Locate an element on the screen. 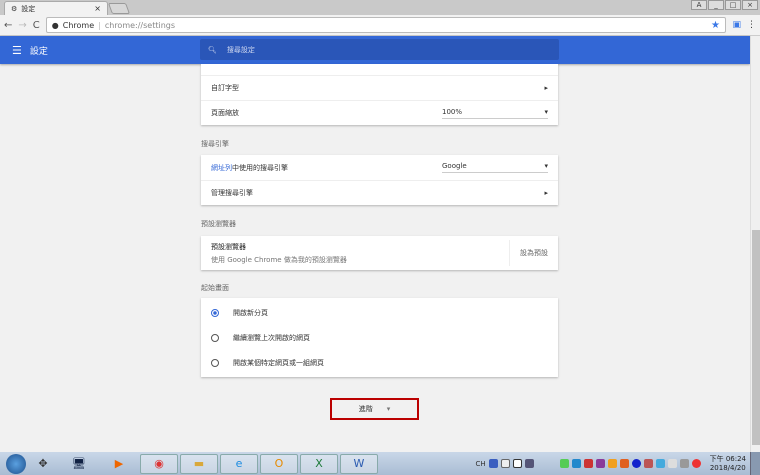 The width and height of the screenshot is (760, 475). default-browser-title: 預設瀏覽器 is located at coordinates (228, 246).